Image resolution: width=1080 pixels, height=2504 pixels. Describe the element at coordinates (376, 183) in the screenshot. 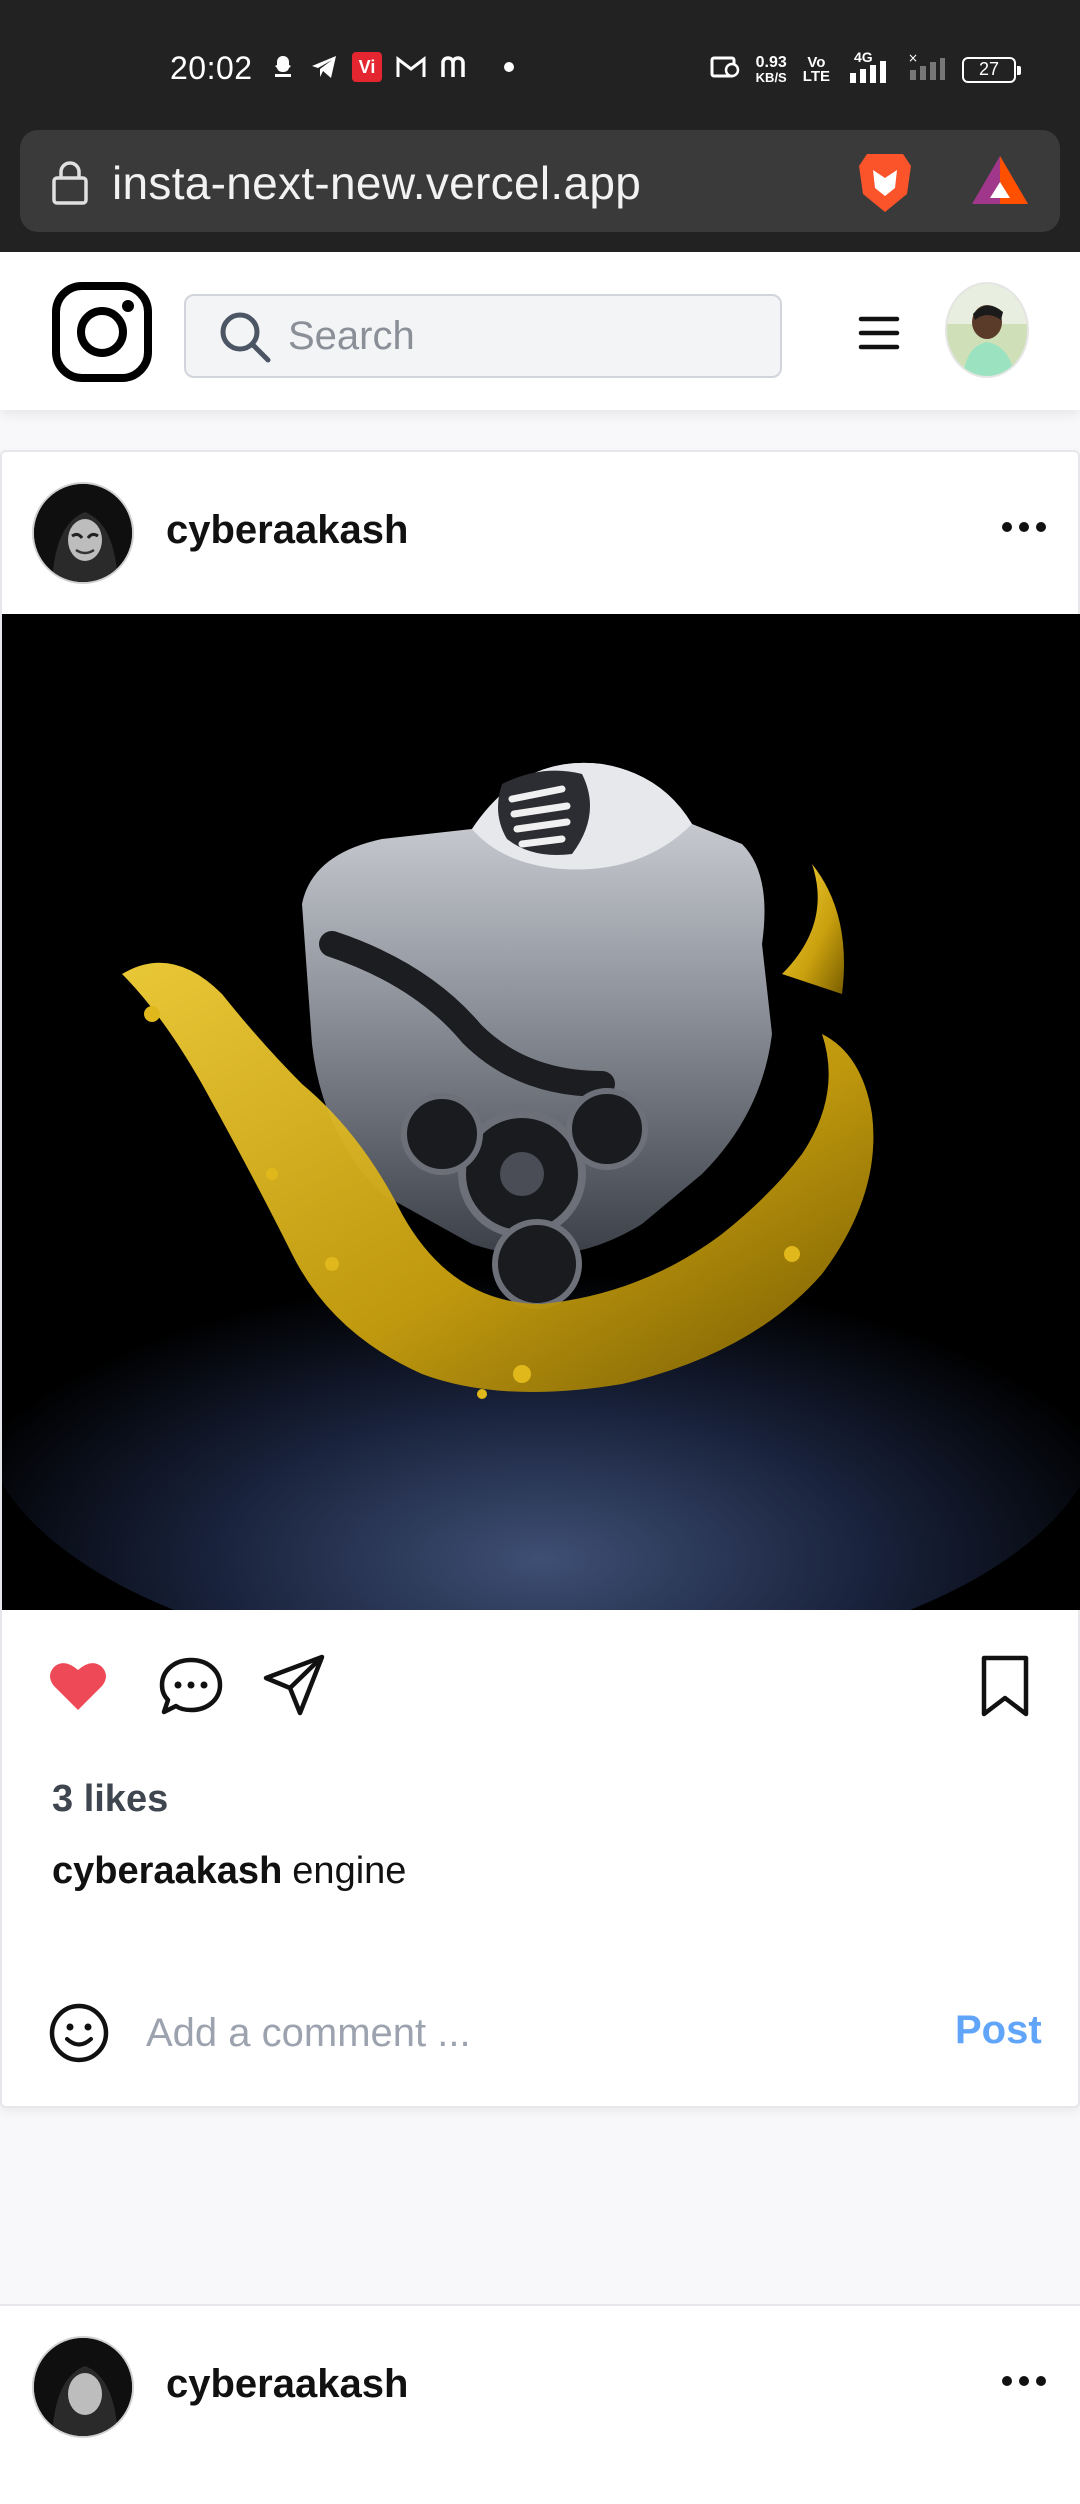

I see `url-text: insta-next-new.vercel.app` at that location.